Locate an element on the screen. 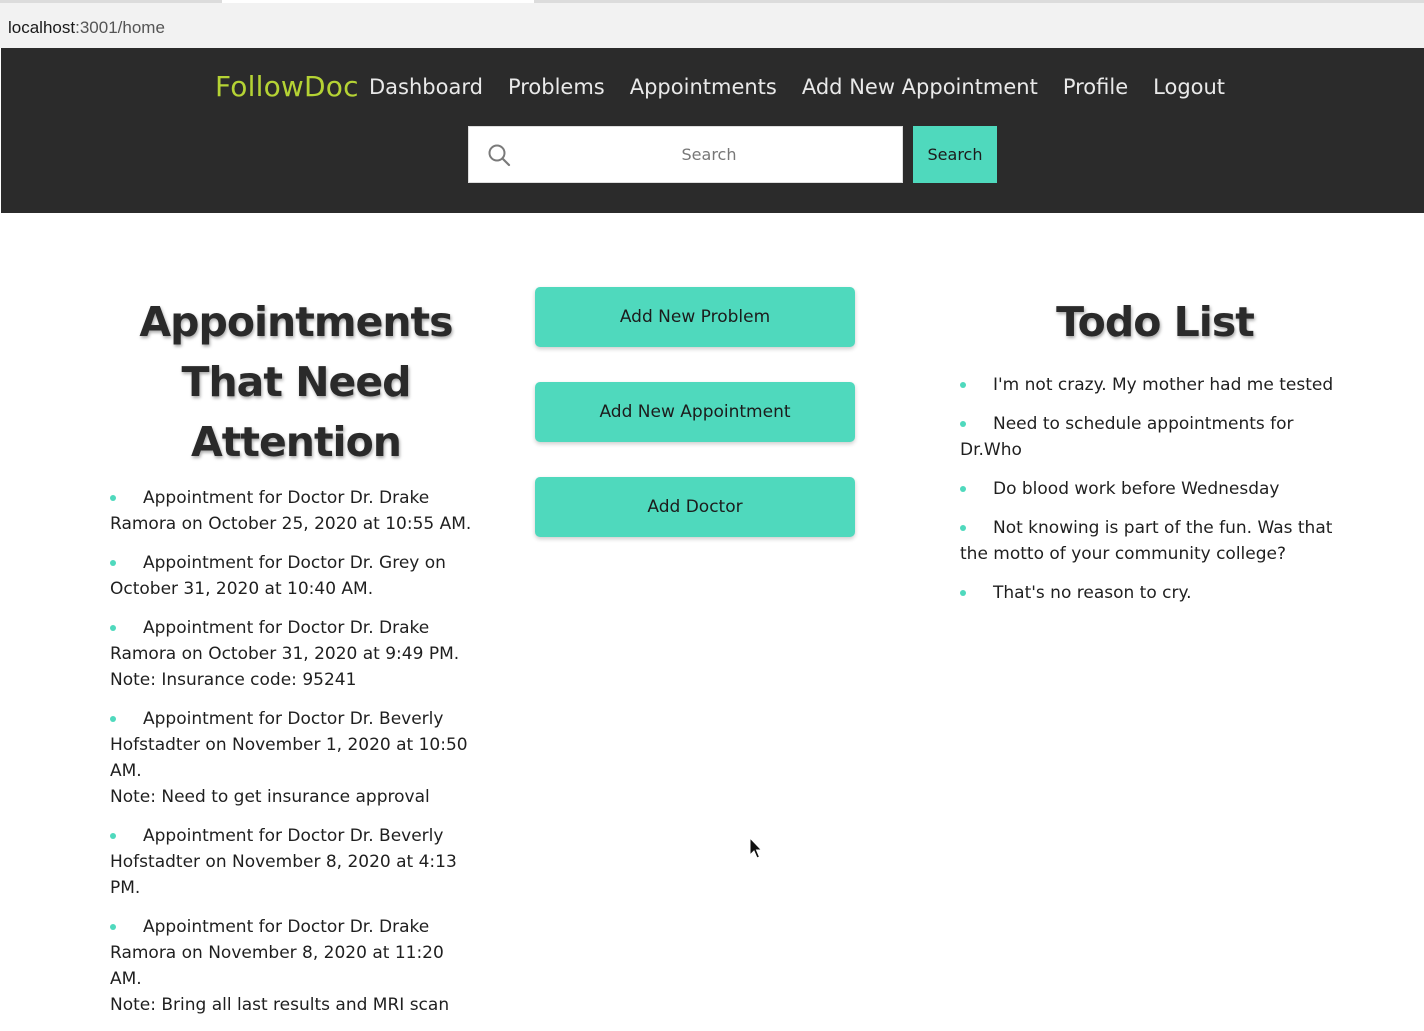 The image size is (1424, 1031). todo-text: Do blood work before Wednesday is located at coordinates (1136, 489).